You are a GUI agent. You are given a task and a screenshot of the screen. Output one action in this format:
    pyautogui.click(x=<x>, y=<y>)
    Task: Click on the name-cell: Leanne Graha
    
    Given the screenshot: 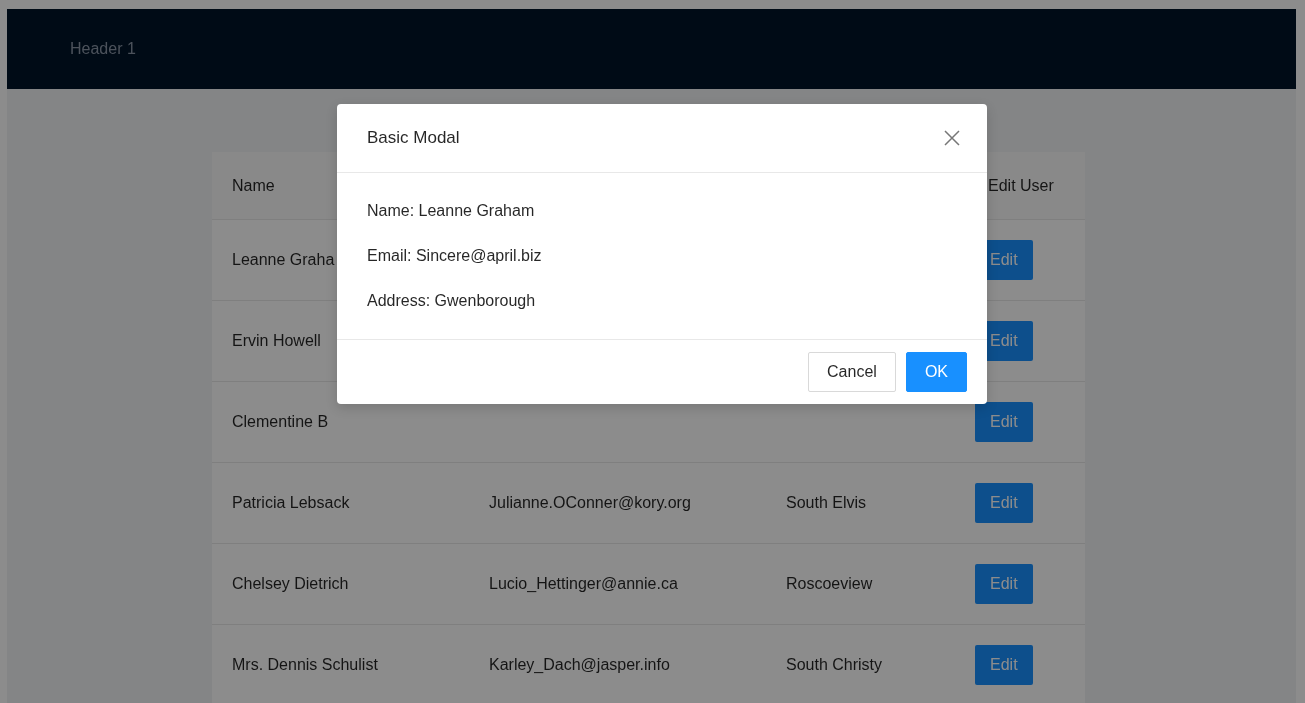 What is the action you would take?
    pyautogui.click(x=283, y=260)
    